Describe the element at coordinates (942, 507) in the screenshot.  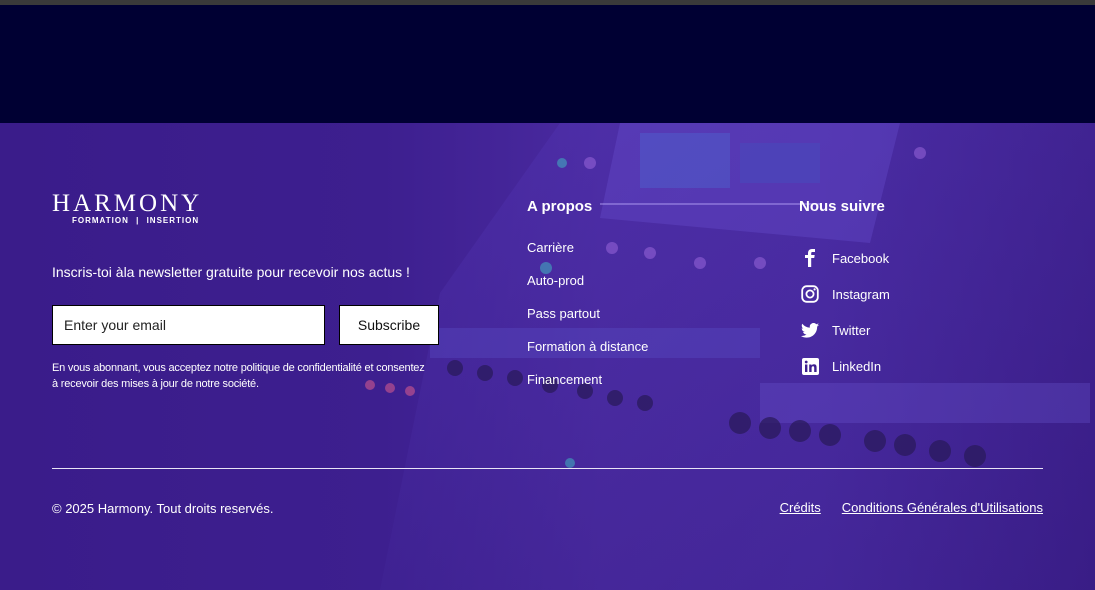
I see `terms-link: Conditions Générales d'Utilisations` at that location.